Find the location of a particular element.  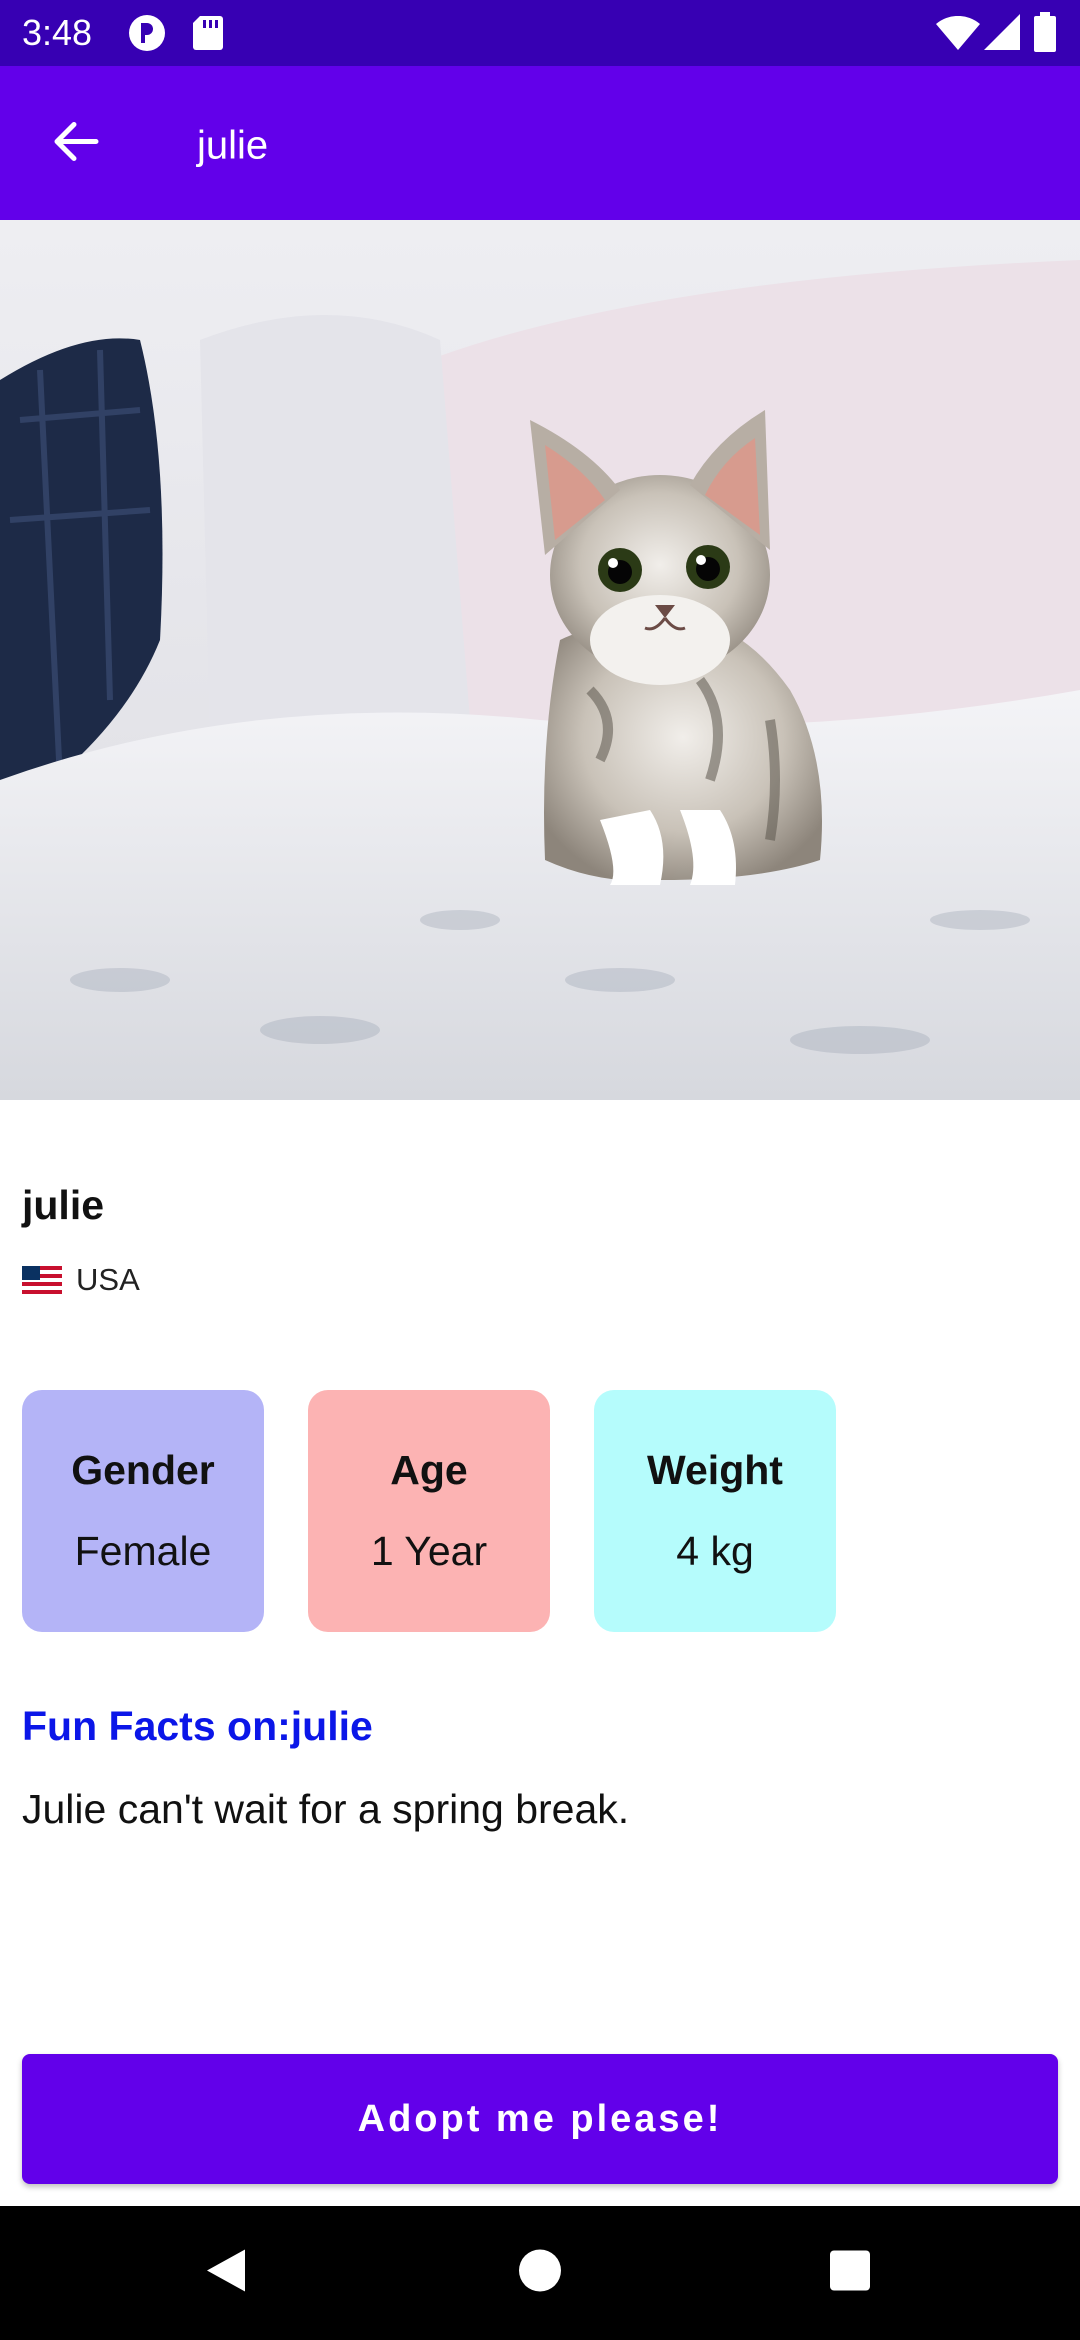

weight-value: 4 kg is located at coordinates (715, 1551).